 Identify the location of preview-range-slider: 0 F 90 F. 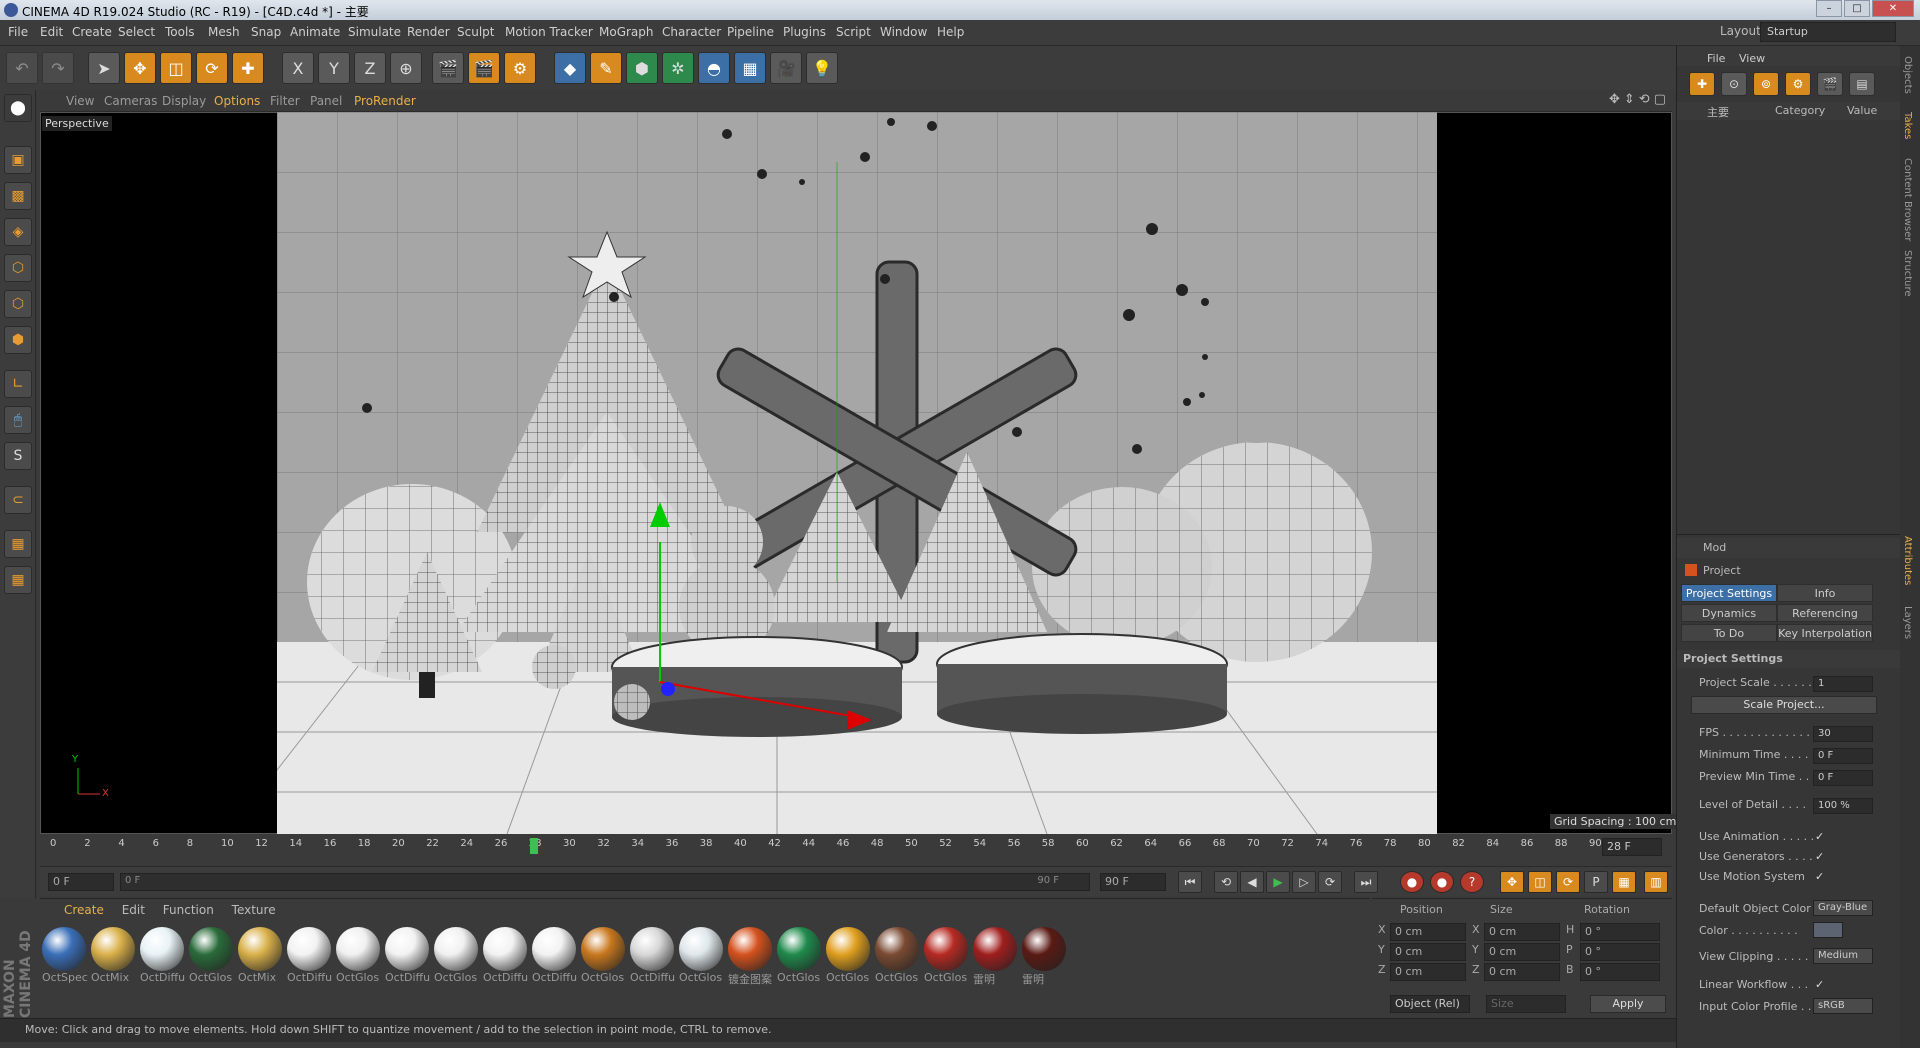
(605, 882).